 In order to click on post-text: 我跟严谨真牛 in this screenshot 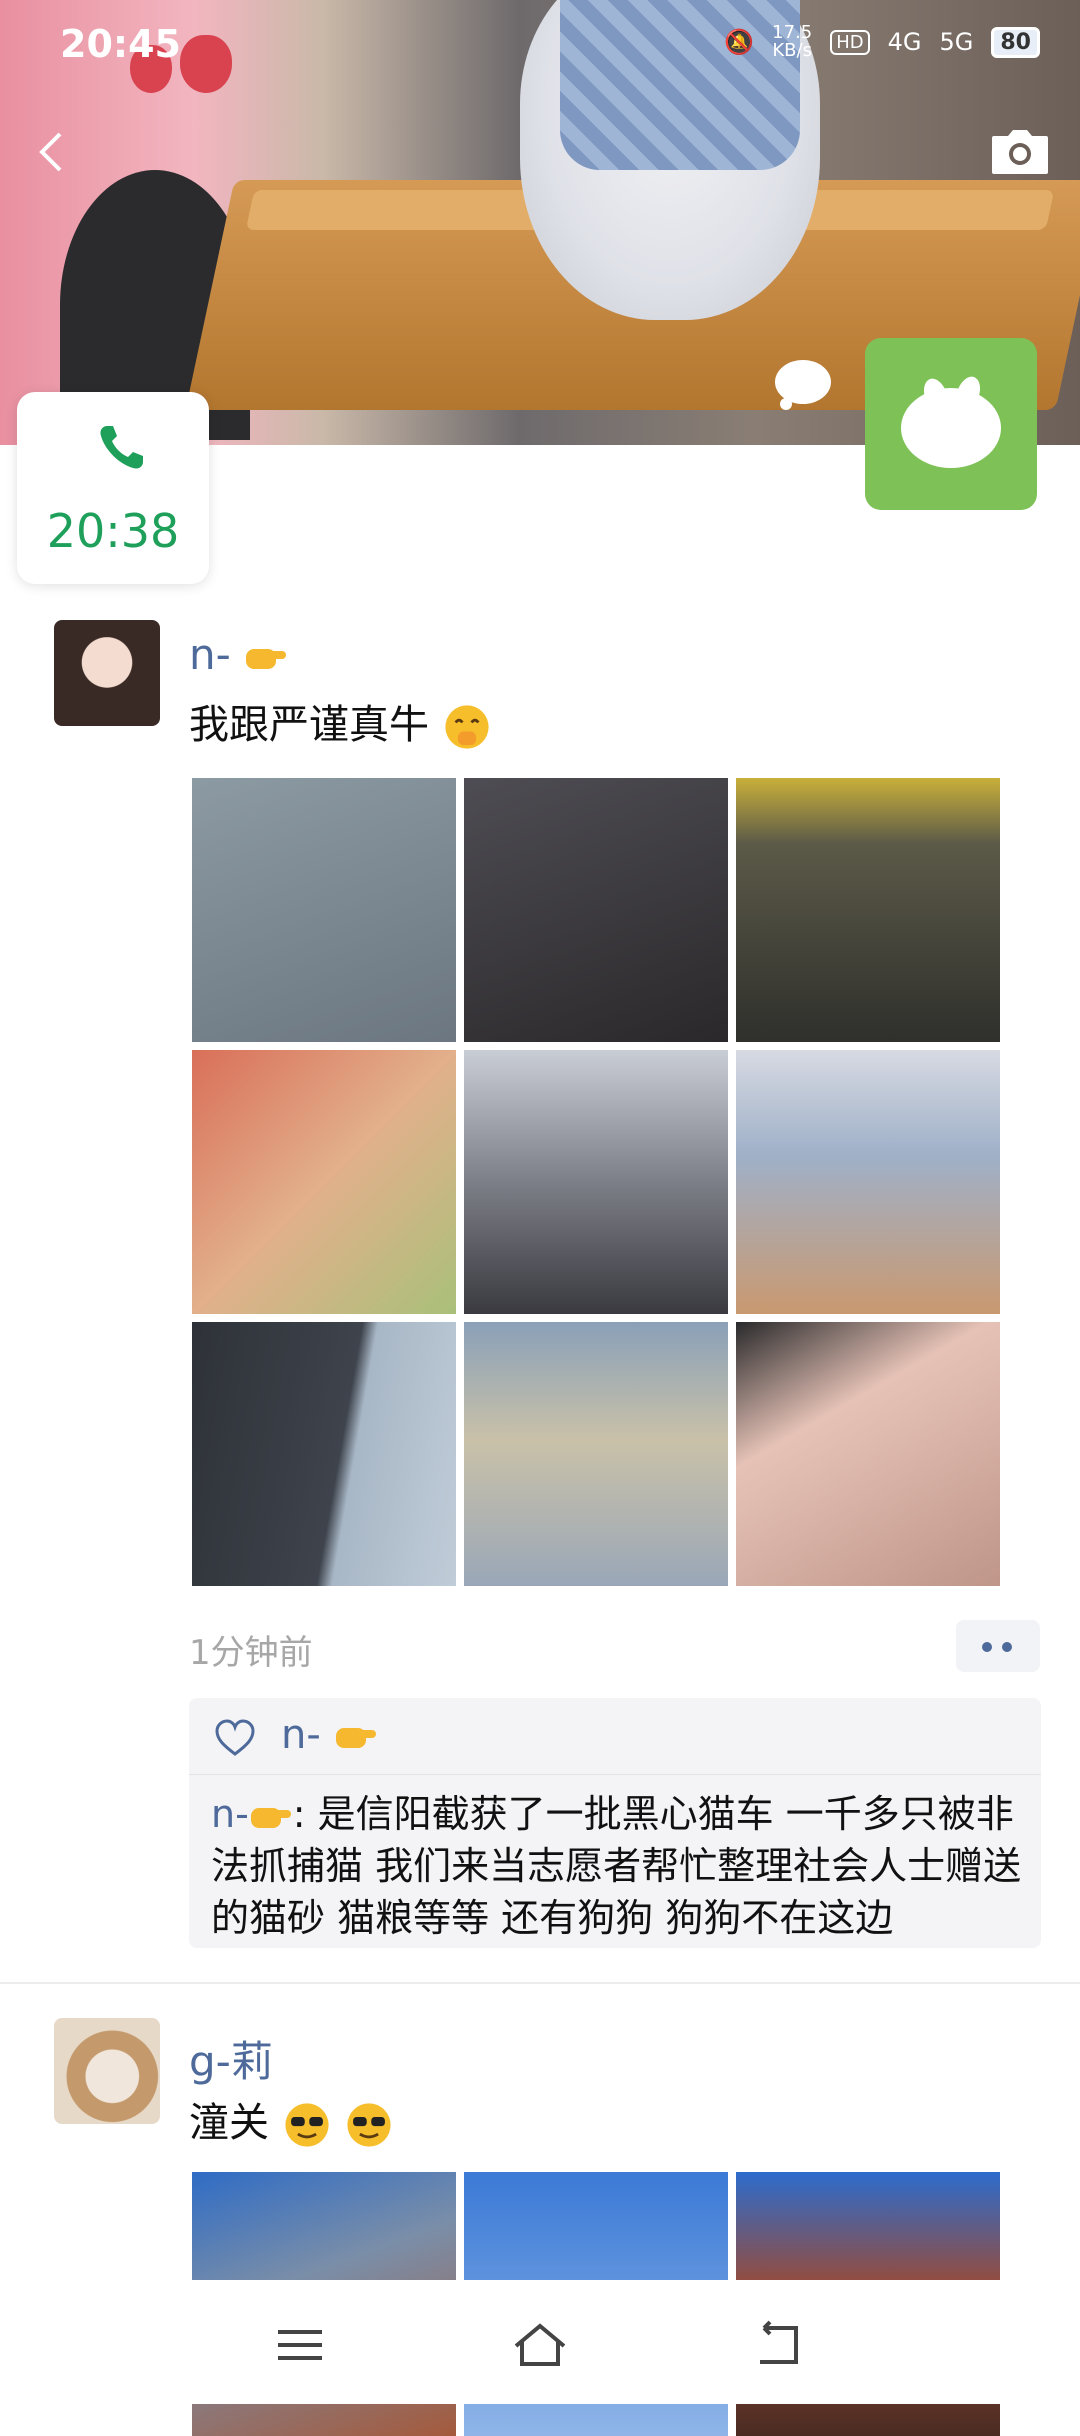, I will do `click(309, 725)`.